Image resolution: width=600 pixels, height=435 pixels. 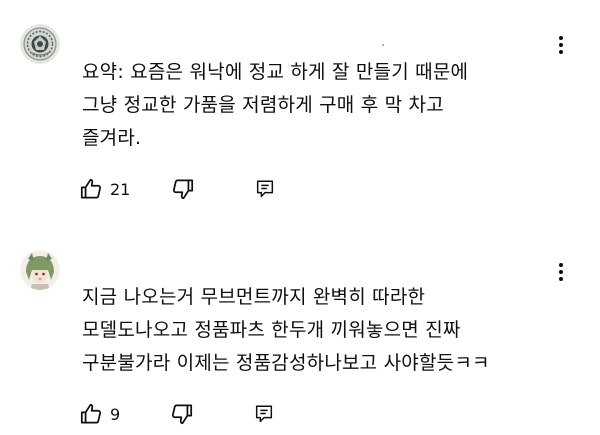 What do you see at coordinates (104, 189) in the screenshot?
I see `like-button: 21` at bounding box center [104, 189].